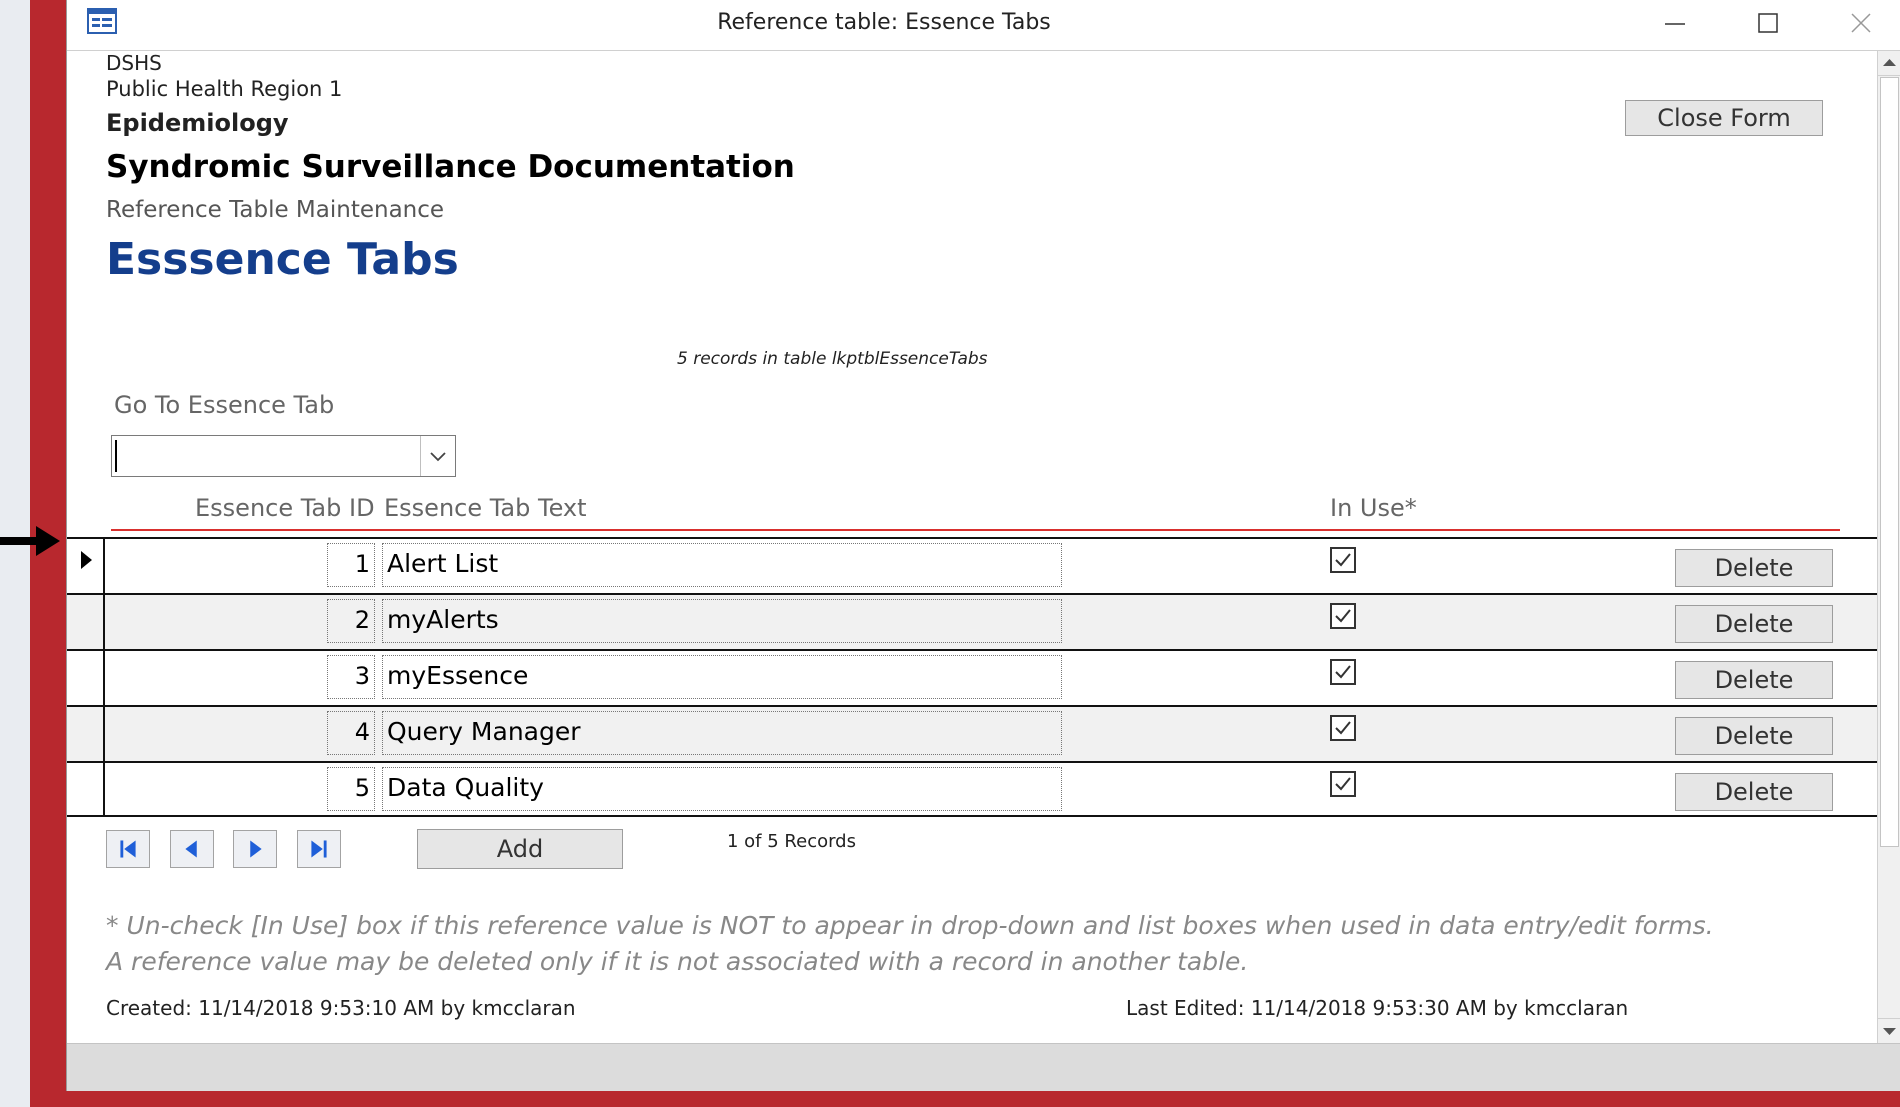 The width and height of the screenshot is (1900, 1107). What do you see at coordinates (1889, 1030) in the screenshot?
I see `scroll-down-icon` at bounding box center [1889, 1030].